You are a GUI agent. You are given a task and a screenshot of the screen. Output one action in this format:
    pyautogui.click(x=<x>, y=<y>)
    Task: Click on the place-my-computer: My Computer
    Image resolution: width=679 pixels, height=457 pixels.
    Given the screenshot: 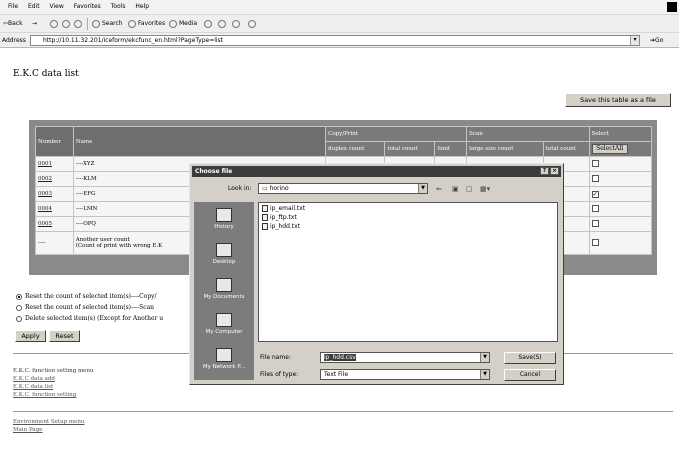 What is the action you would take?
    pyautogui.click(x=224, y=324)
    